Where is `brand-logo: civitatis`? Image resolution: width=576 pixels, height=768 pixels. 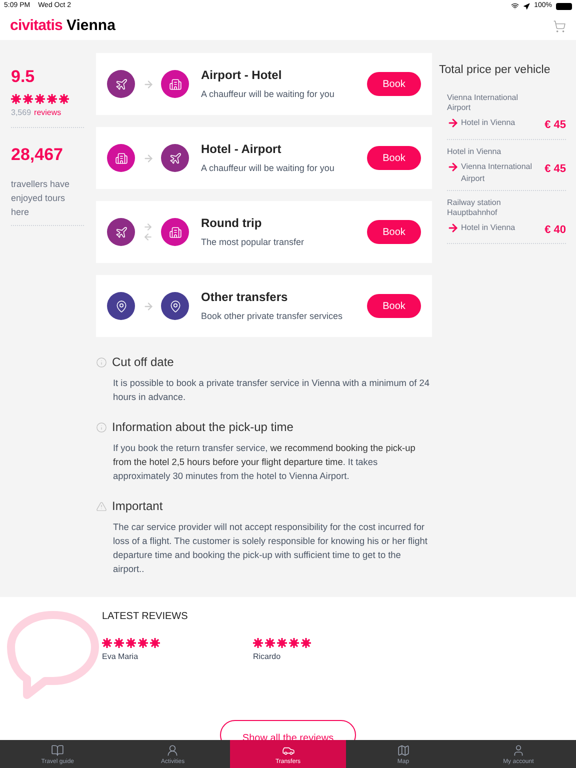
brand-logo: civitatis is located at coordinates (36, 26).